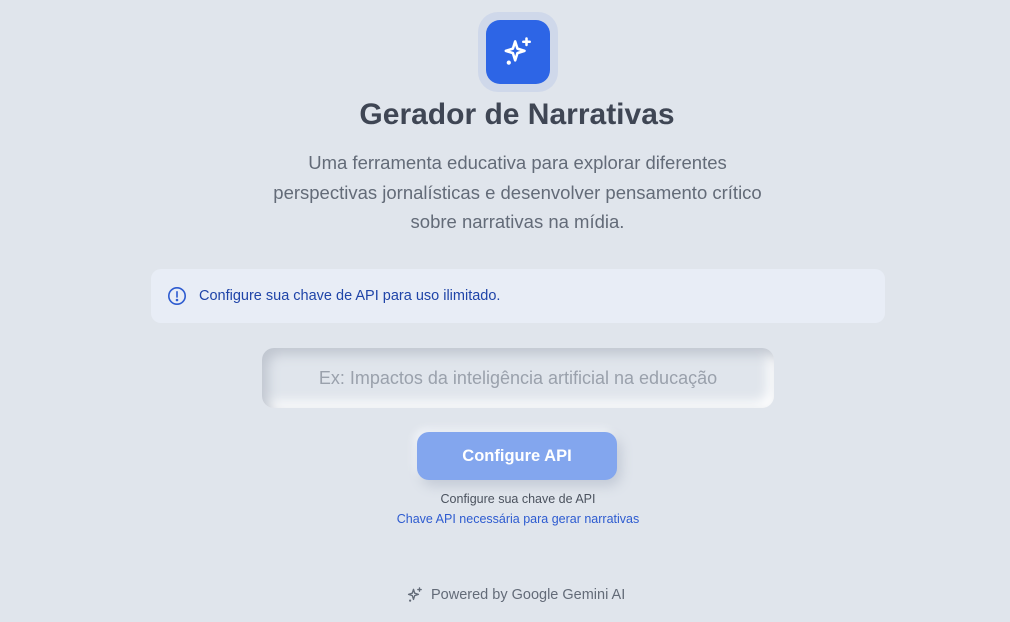 The height and width of the screenshot is (622, 1010). What do you see at coordinates (517, 114) in the screenshot?
I see `page-title: Gerador de Narrativas` at bounding box center [517, 114].